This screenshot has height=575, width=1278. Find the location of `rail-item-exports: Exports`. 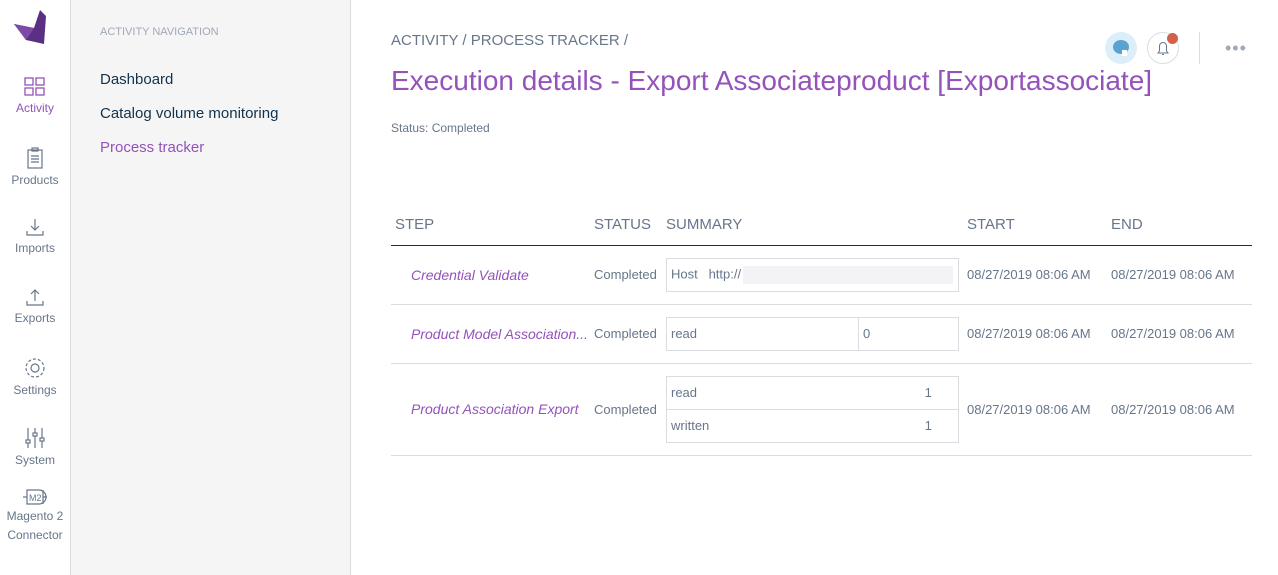

rail-item-exports: Exports is located at coordinates (35, 306).